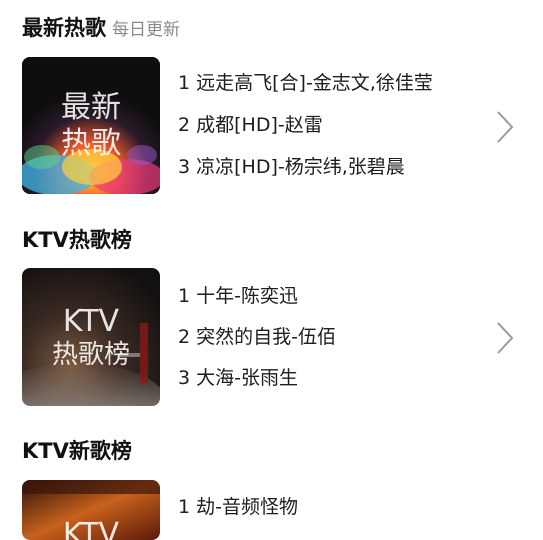 Image resolution: width=543 pixels, height=540 pixels. I want to click on song-item: 1 远走高飞[合]-金志文,徐佳莹, so click(305, 83).